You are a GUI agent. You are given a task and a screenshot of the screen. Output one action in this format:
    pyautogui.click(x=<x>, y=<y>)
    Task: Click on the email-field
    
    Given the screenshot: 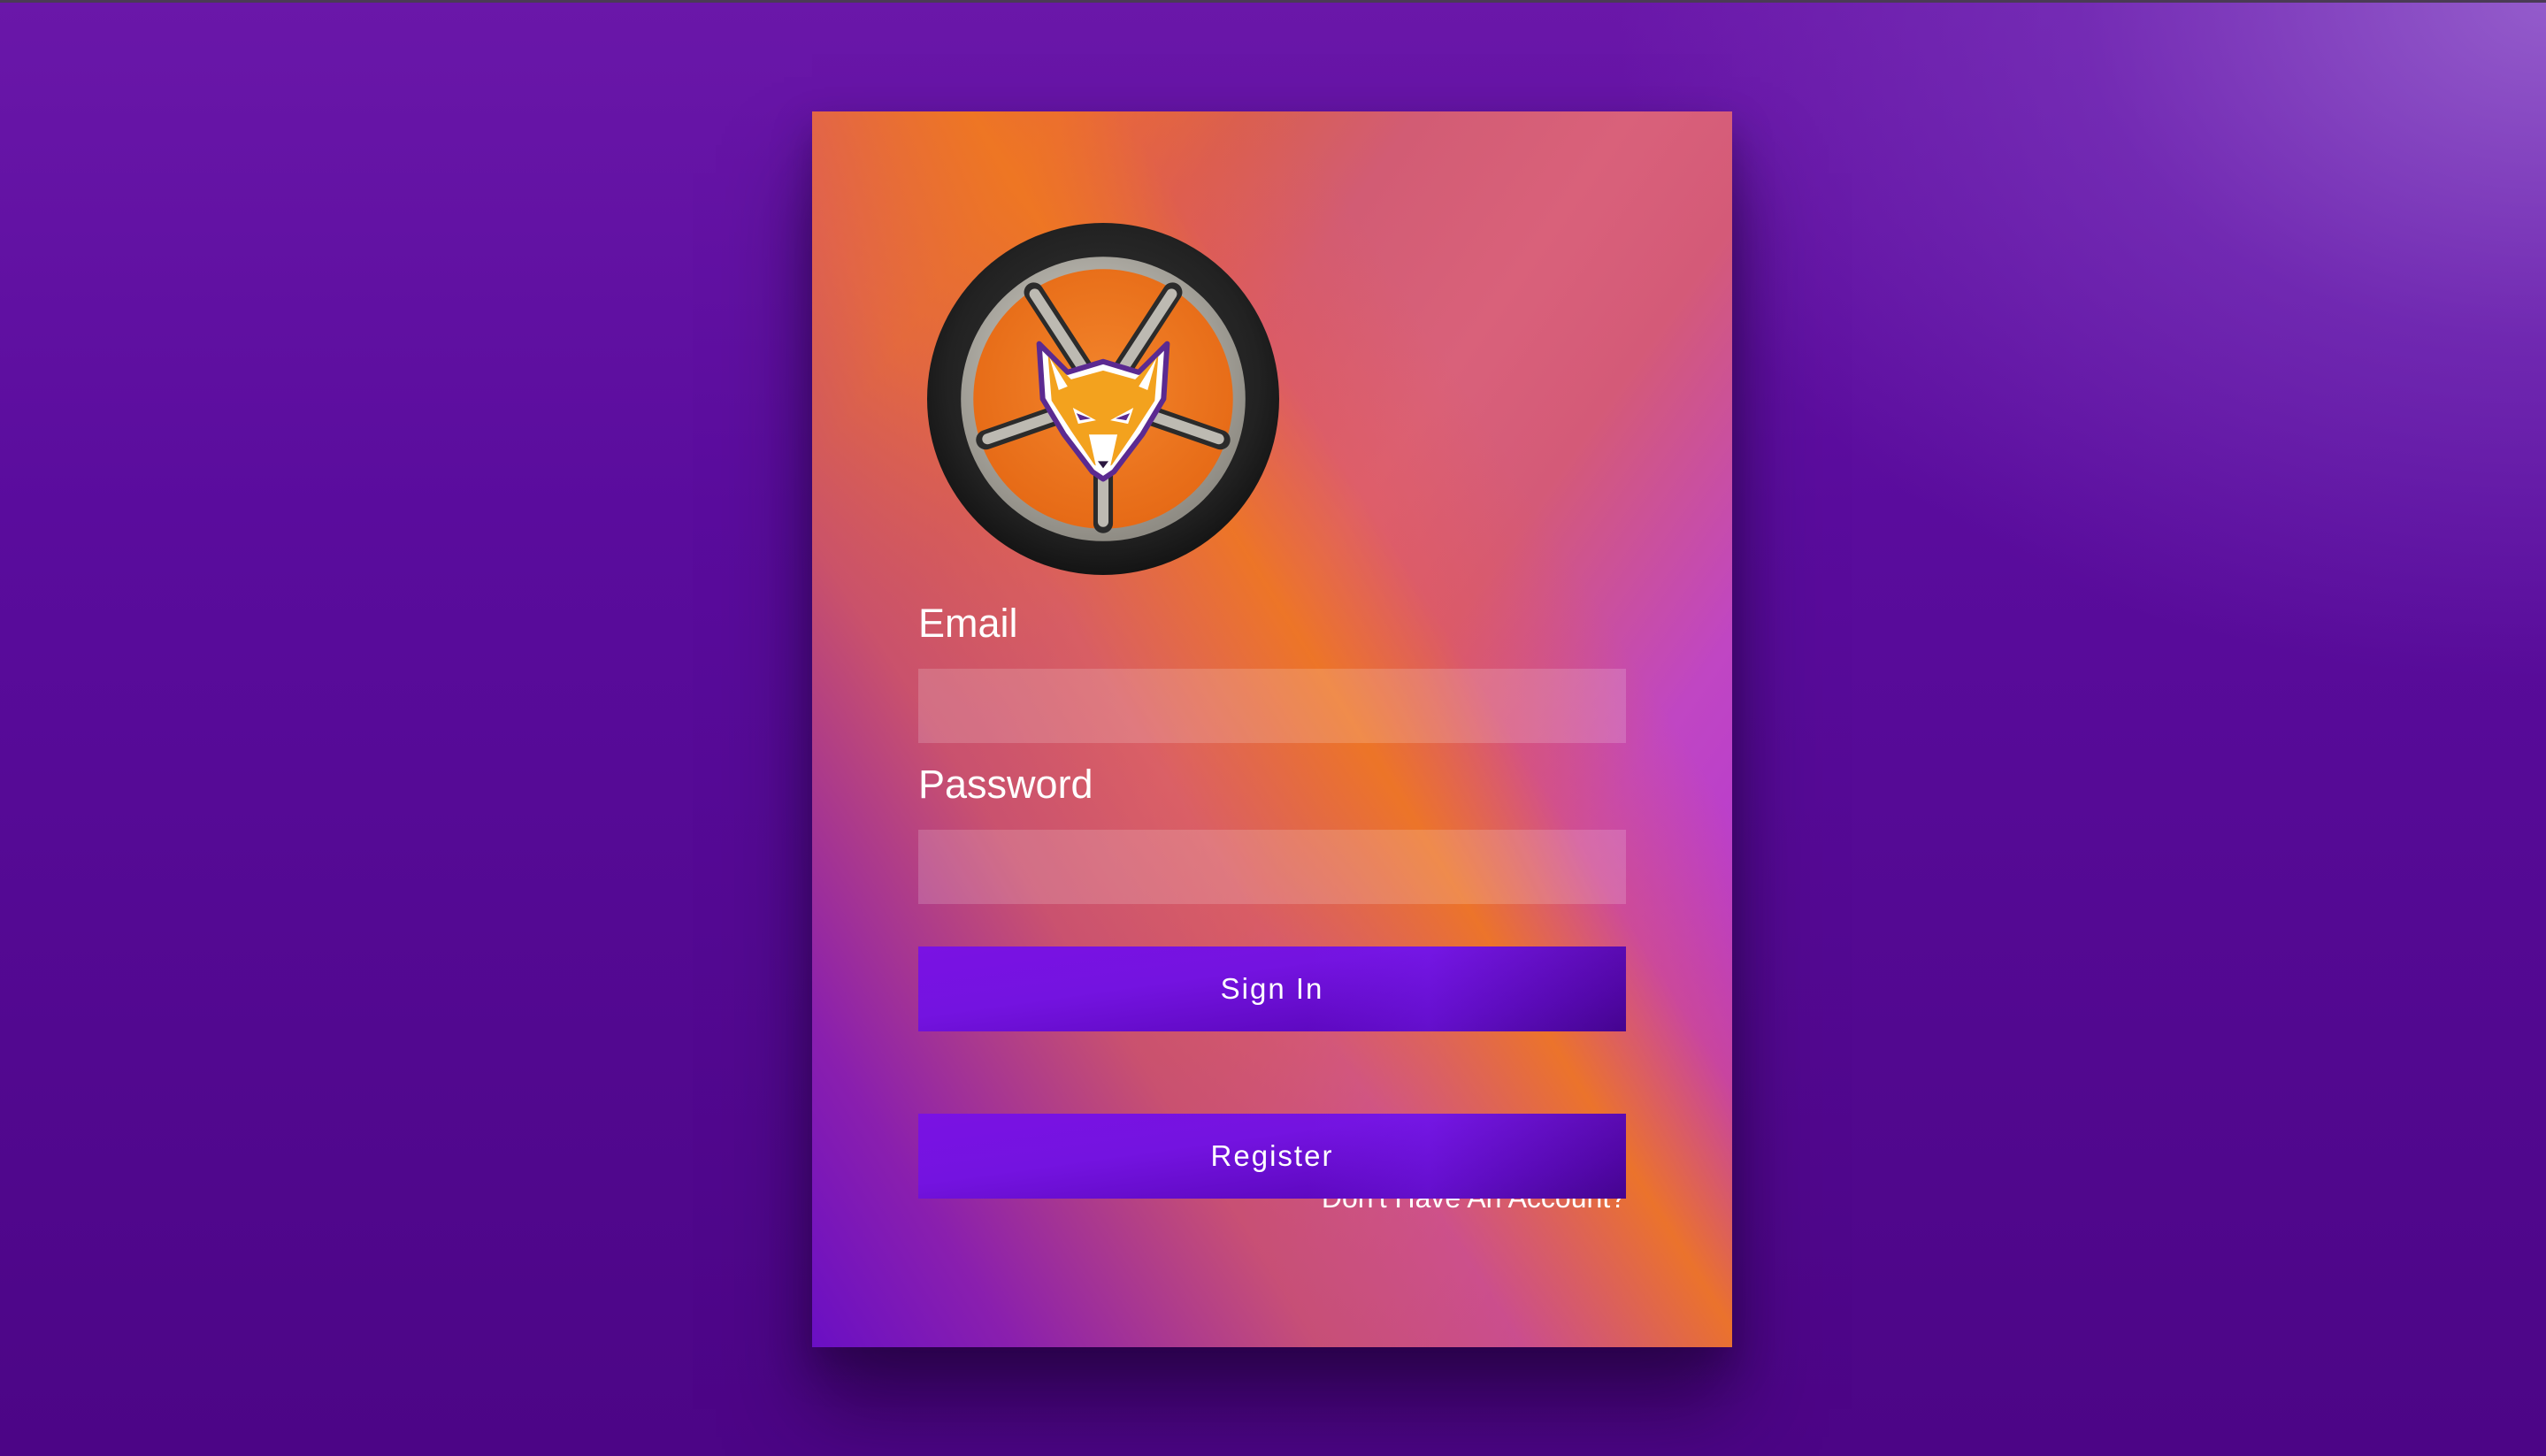 What is the action you would take?
    pyautogui.click(x=1272, y=706)
    